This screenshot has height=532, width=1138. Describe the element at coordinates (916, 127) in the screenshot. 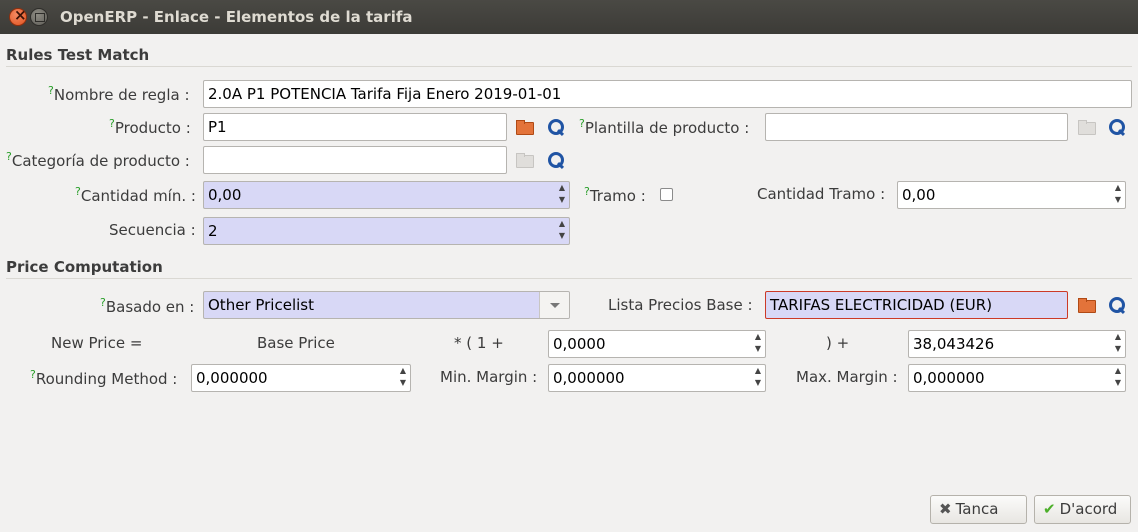

I see `plantilla-input` at that location.